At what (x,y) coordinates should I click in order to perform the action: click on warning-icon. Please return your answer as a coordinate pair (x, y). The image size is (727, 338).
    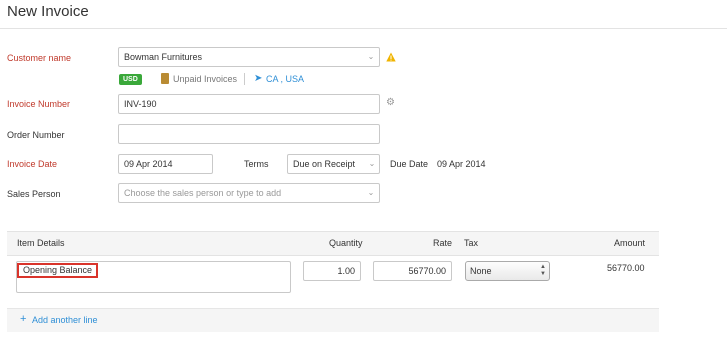
    Looking at the image, I should click on (391, 57).